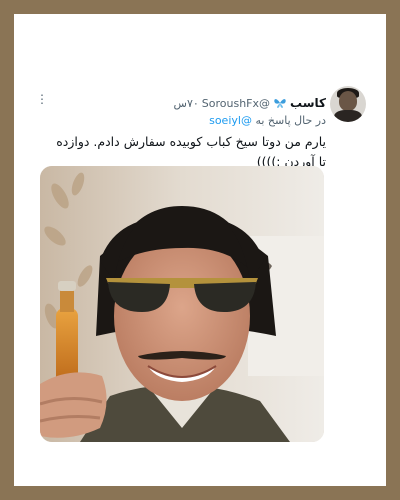 The height and width of the screenshot is (500, 400). What do you see at coordinates (230, 120) in the screenshot?
I see `reply-mention-link: @soeiyl` at bounding box center [230, 120].